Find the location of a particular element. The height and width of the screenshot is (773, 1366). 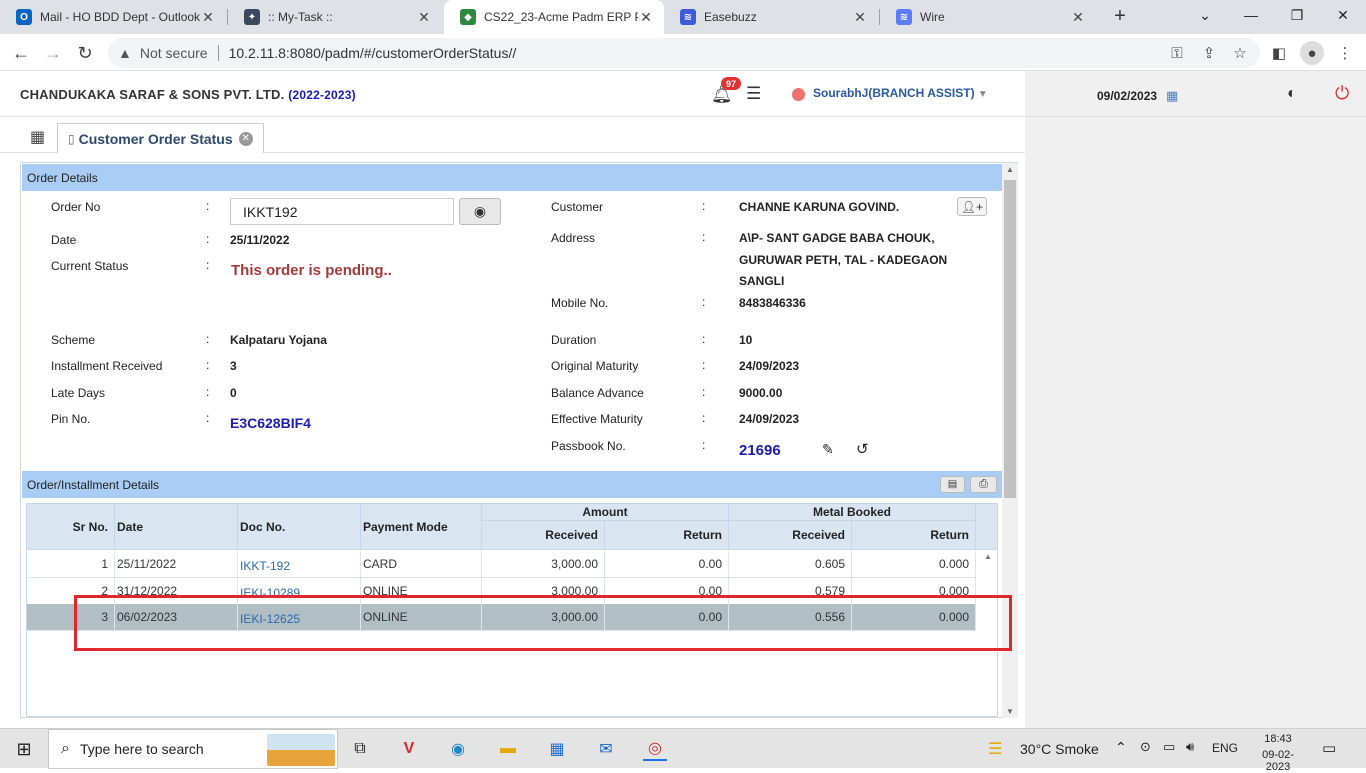

print-button: ⎙ is located at coordinates (983, 484).